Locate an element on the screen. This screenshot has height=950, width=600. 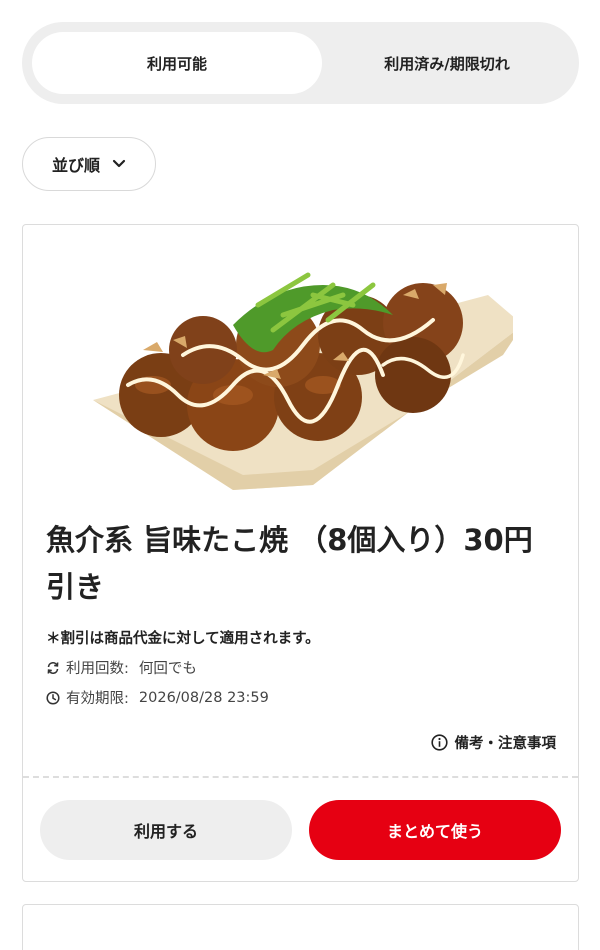
discount-note: ＊割引は商品代金に対して適用されます。 is located at coordinates (183, 639).